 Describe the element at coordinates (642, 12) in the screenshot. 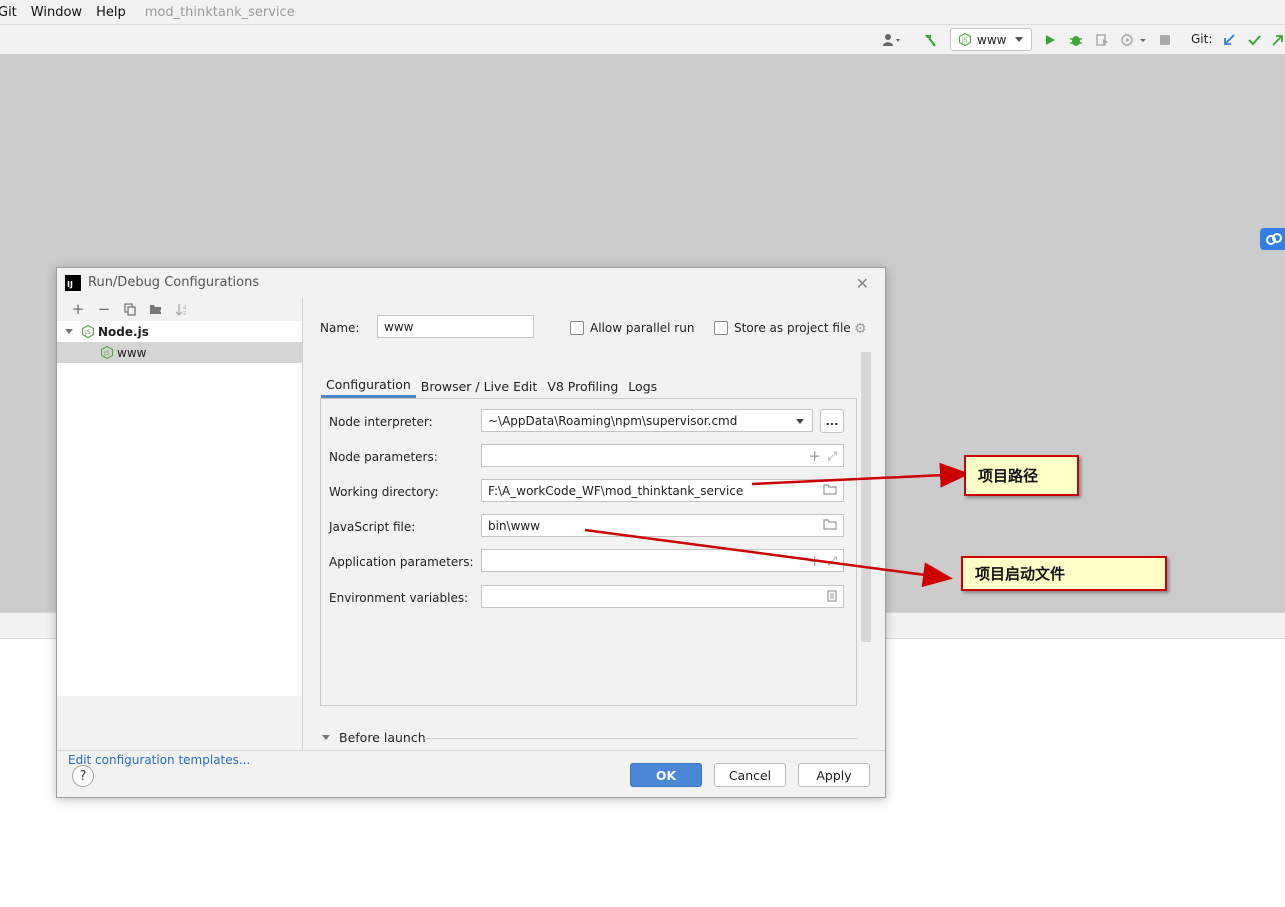

I see `menu-bar: Git Window Help mod_thinktank_service` at that location.